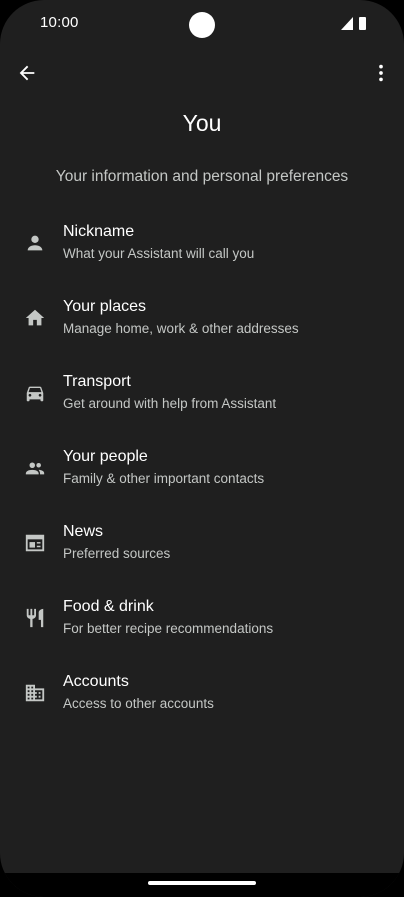 Image resolution: width=404 pixels, height=897 pixels. I want to click on item-subtitle: Preferred sources, so click(117, 553).